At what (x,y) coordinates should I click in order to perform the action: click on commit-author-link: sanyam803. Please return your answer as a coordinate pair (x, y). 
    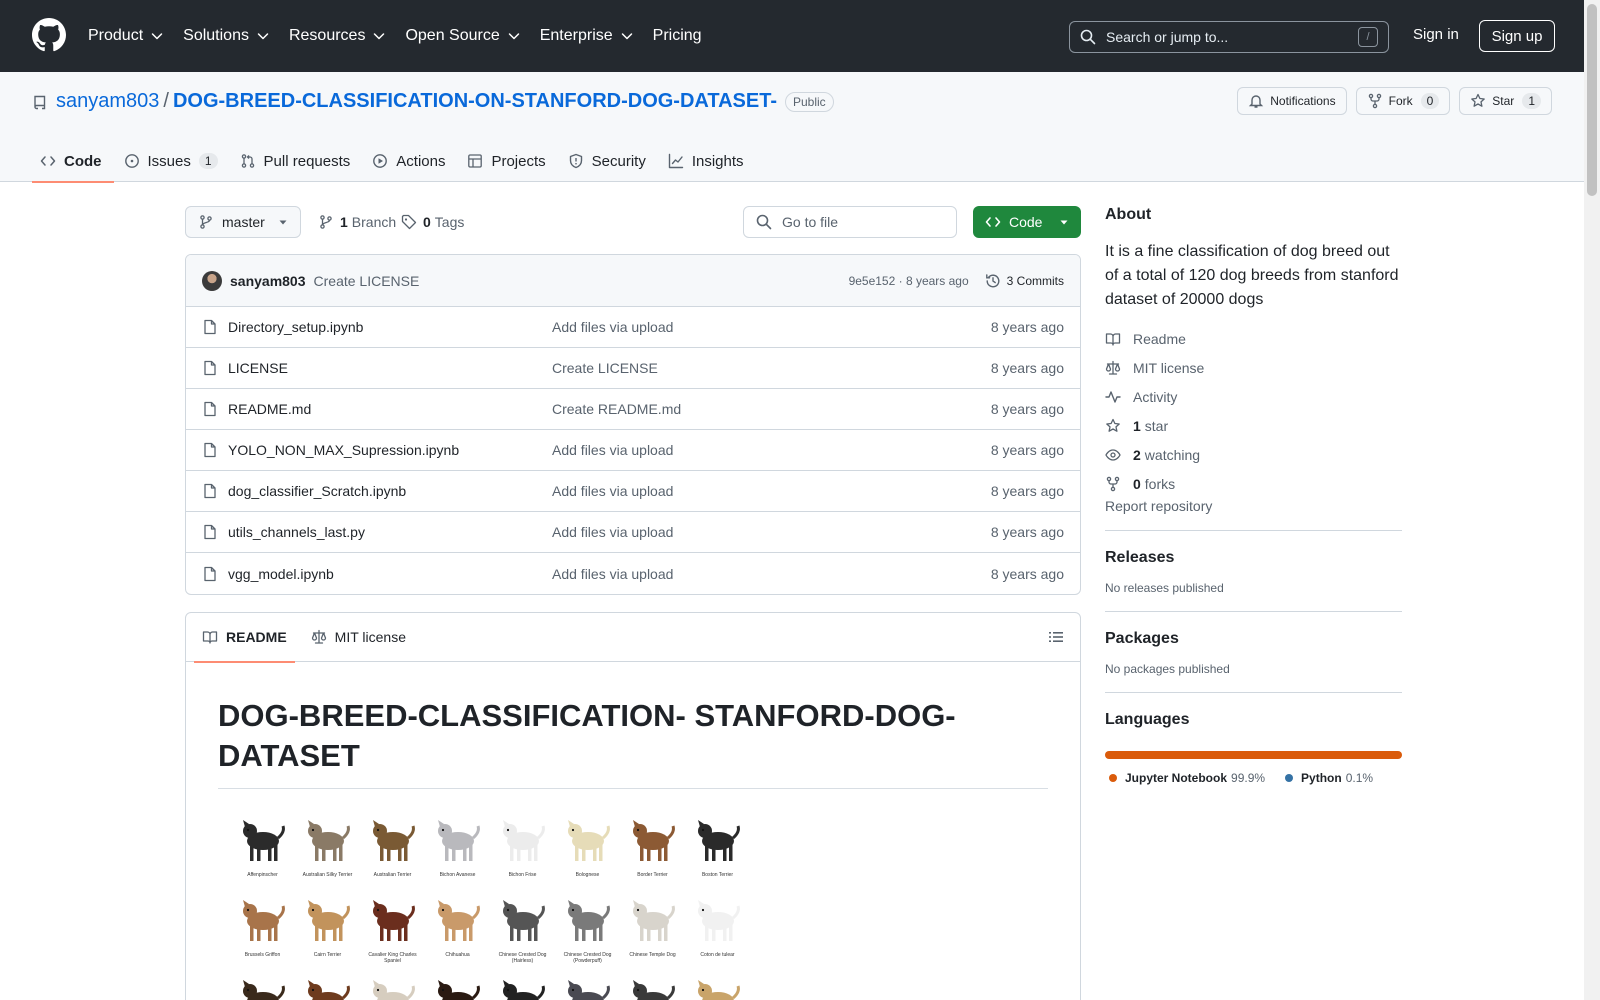
    Looking at the image, I should click on (268, 281).